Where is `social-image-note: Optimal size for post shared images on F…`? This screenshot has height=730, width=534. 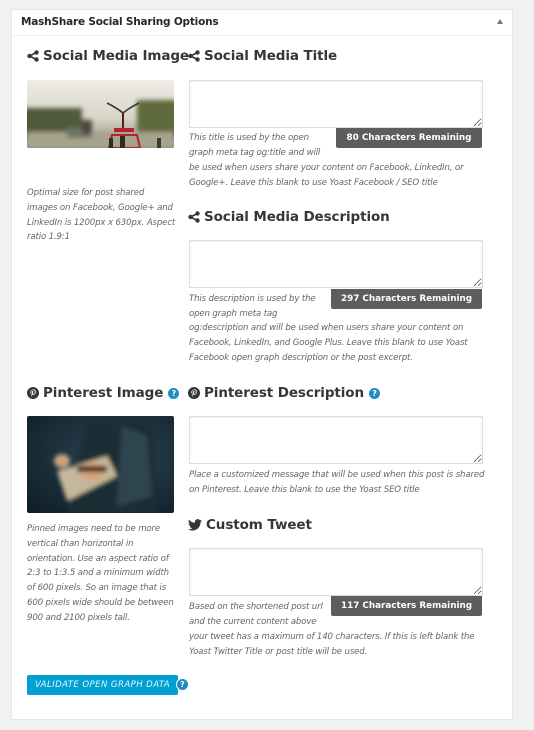 social-image-note: Optimal size for post shared images on F… is located at coordinates (101, 215).